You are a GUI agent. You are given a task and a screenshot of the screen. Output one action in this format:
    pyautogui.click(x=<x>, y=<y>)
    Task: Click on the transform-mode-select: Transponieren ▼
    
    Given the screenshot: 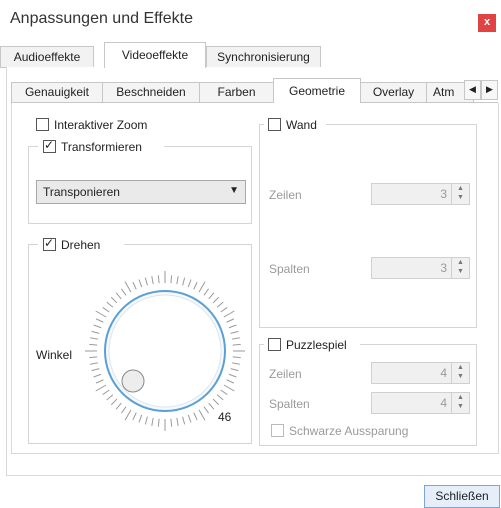 What is the action you would take?
    pyautogui.click(x=141, y=192)
    